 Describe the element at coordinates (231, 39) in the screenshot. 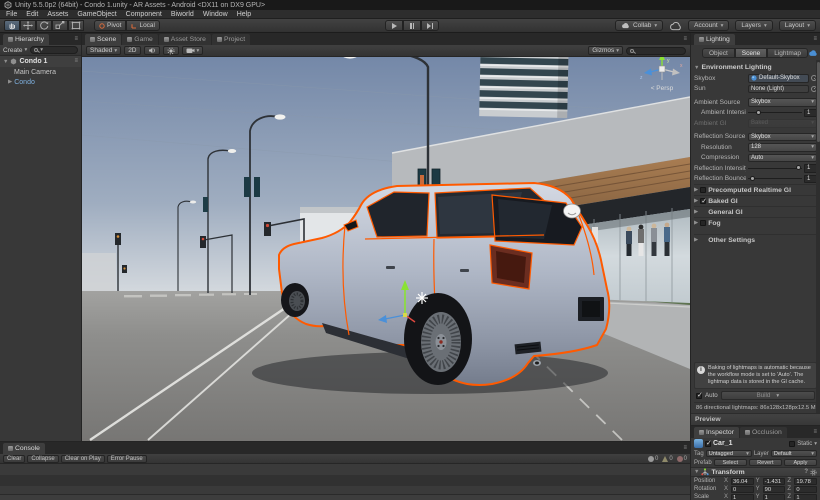

I see `tab-project: Project` at that location.